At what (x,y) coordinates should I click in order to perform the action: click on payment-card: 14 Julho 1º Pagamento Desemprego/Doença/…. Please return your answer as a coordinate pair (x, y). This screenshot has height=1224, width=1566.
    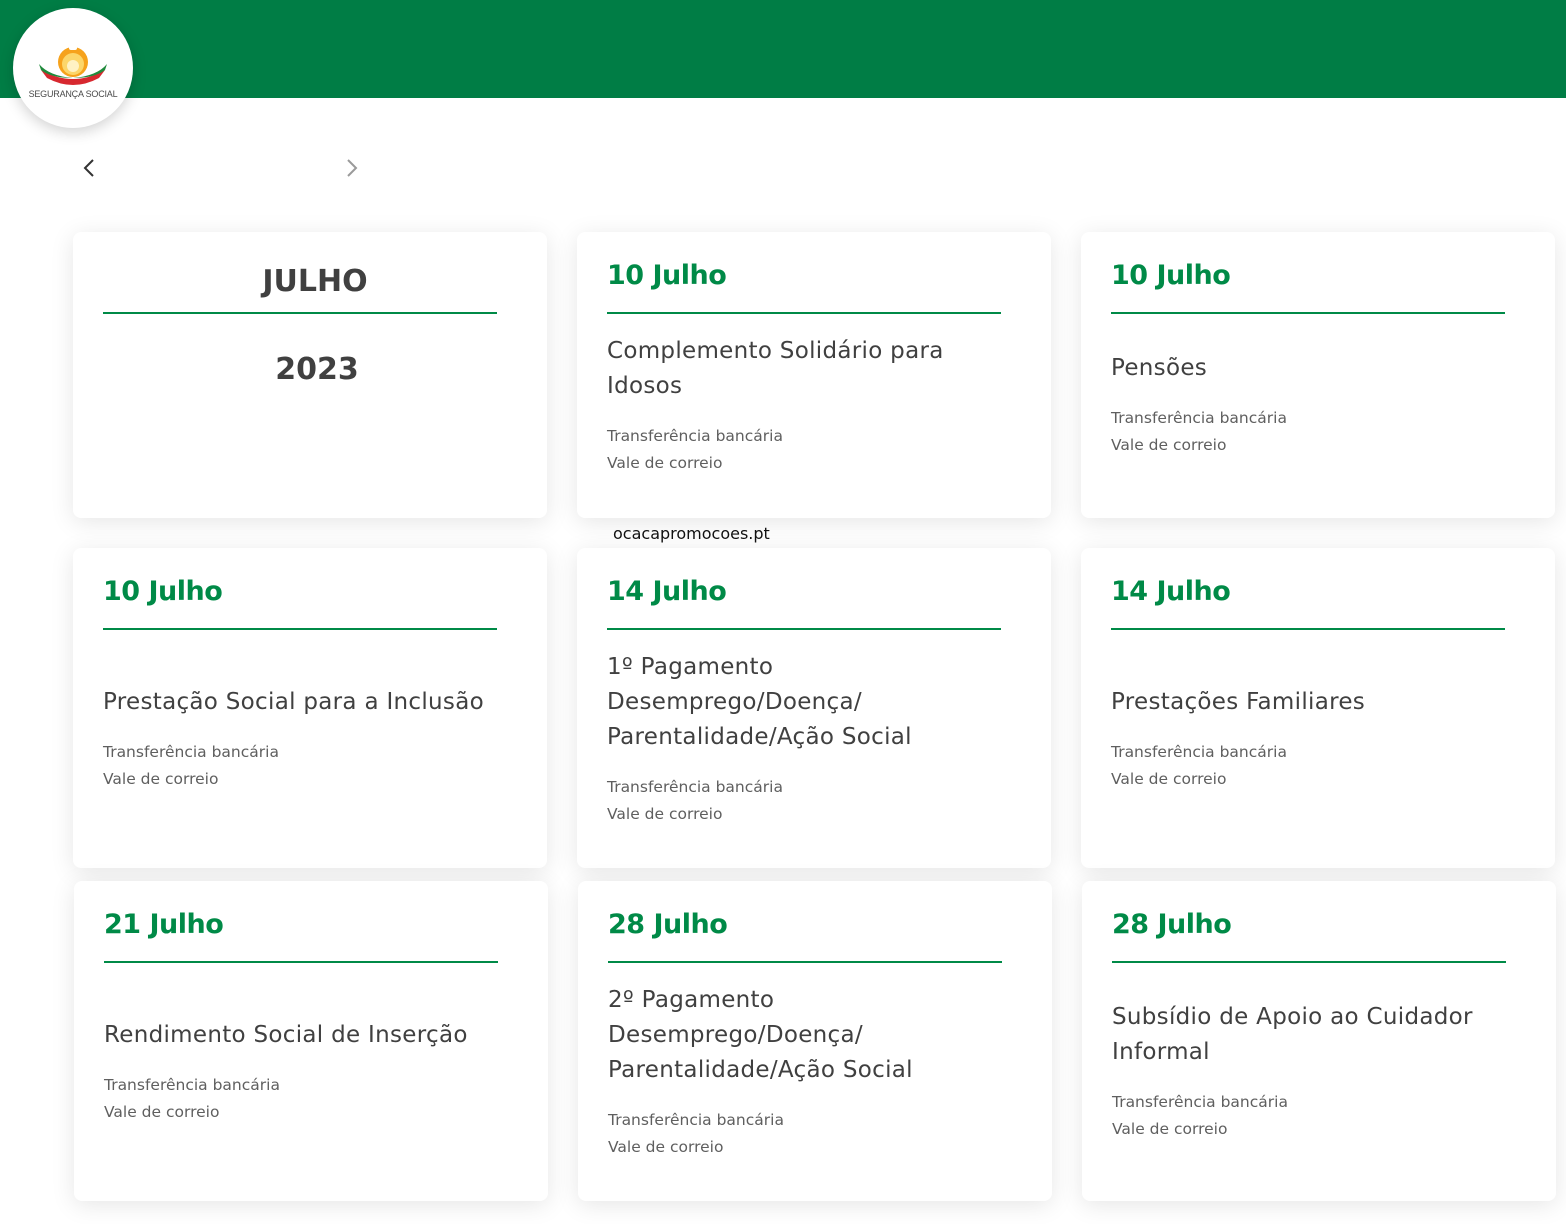
    Looking at the image, I should click on (814, 708).